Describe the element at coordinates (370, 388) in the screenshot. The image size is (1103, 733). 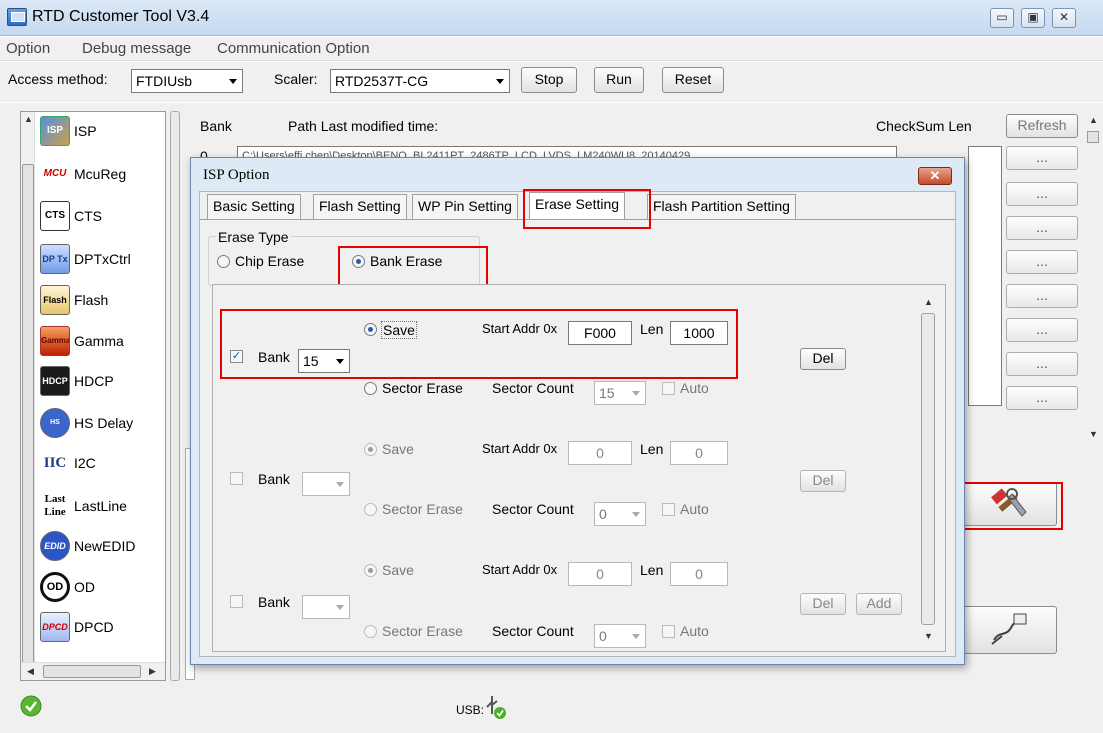
I see `entry1-sector-erase-radio` at that location.